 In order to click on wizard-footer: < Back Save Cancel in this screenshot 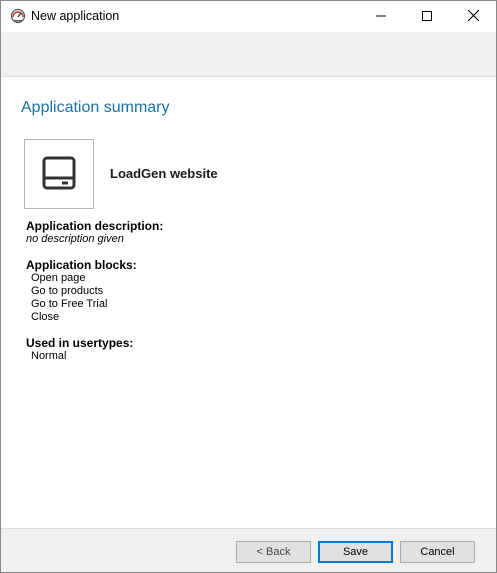, I will do `click(248, 550)`.